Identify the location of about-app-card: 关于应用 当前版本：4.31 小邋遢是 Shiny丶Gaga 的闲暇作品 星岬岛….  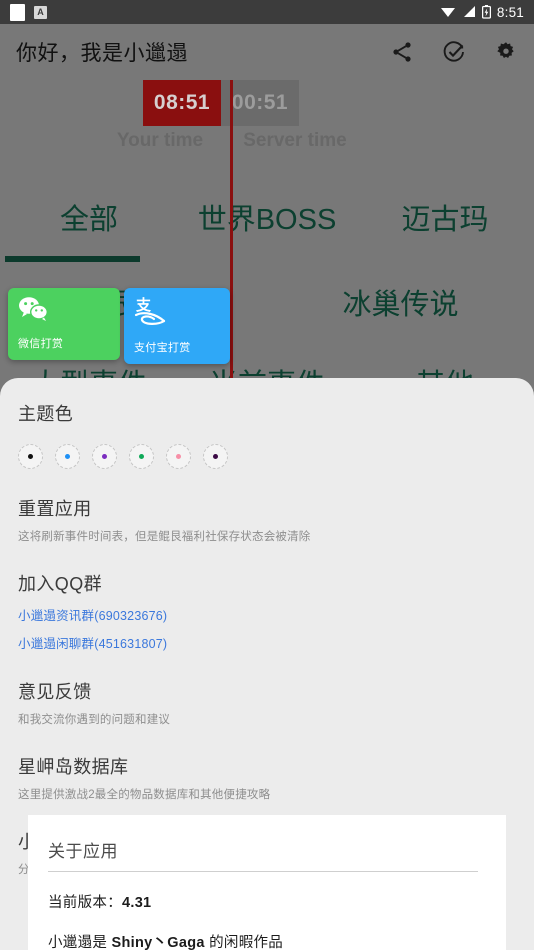
(267, 882).